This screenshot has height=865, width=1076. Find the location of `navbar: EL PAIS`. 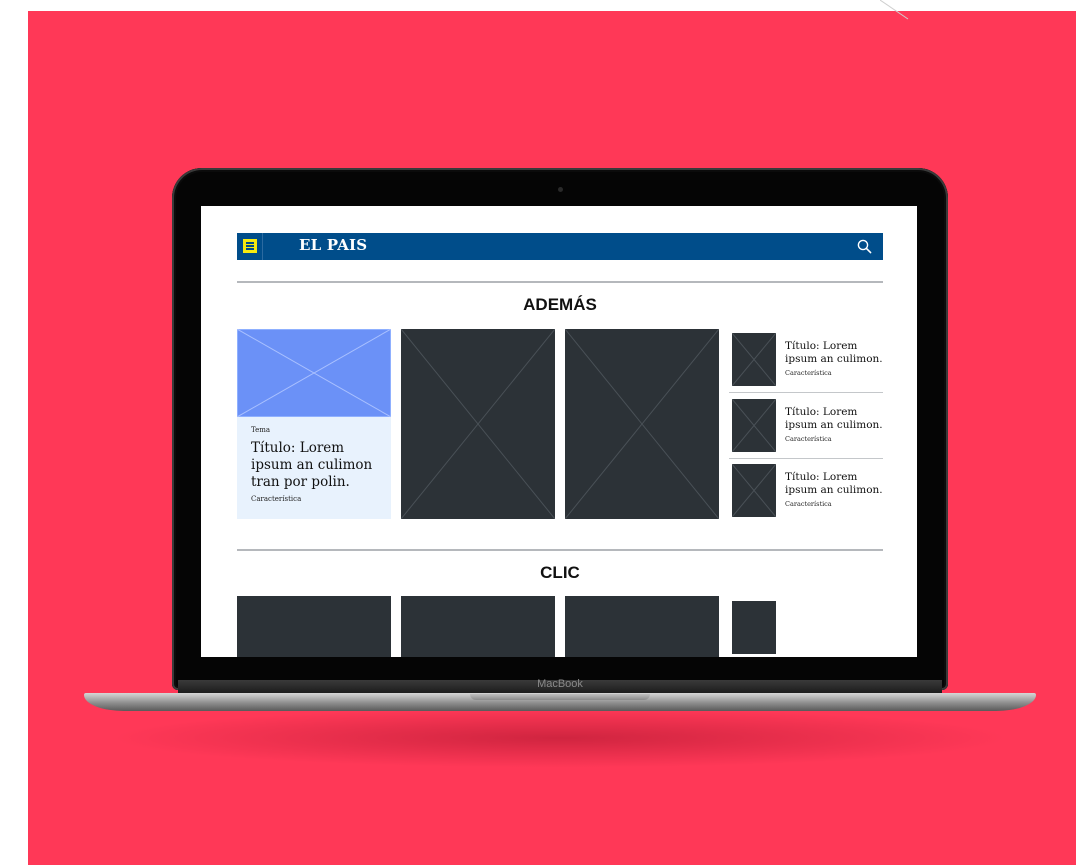

navbar: EL PAIS is located at coordinates (560, 246).